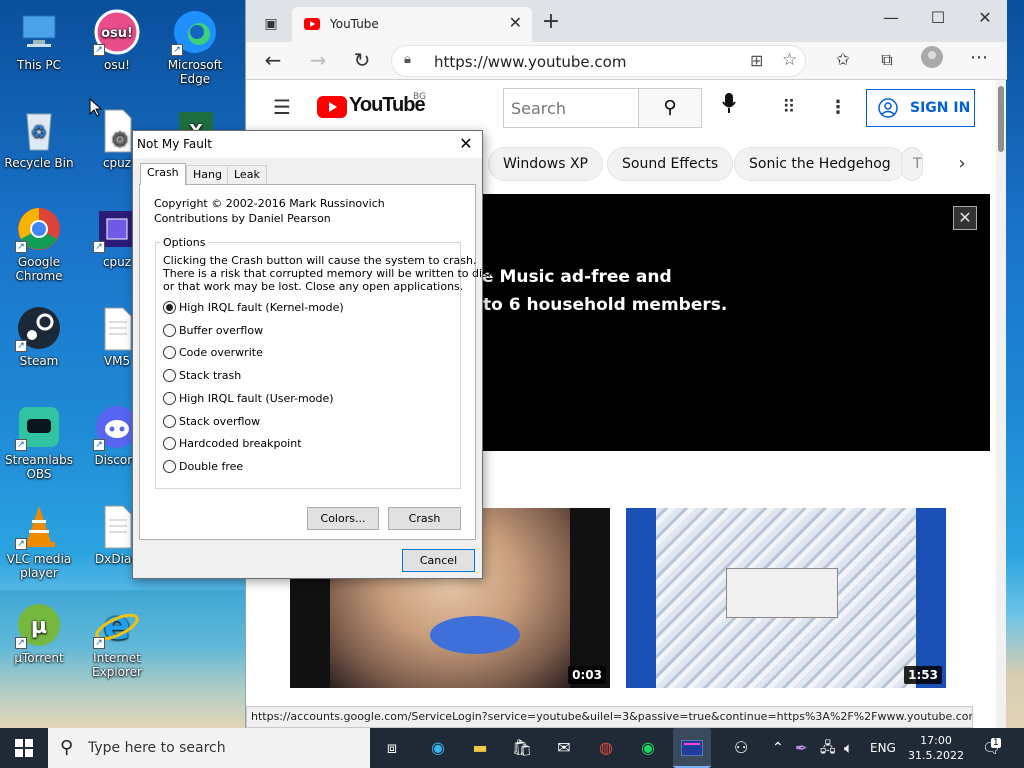  I want to click on hamburger-menu-icon: ☰, so click(282, 107).